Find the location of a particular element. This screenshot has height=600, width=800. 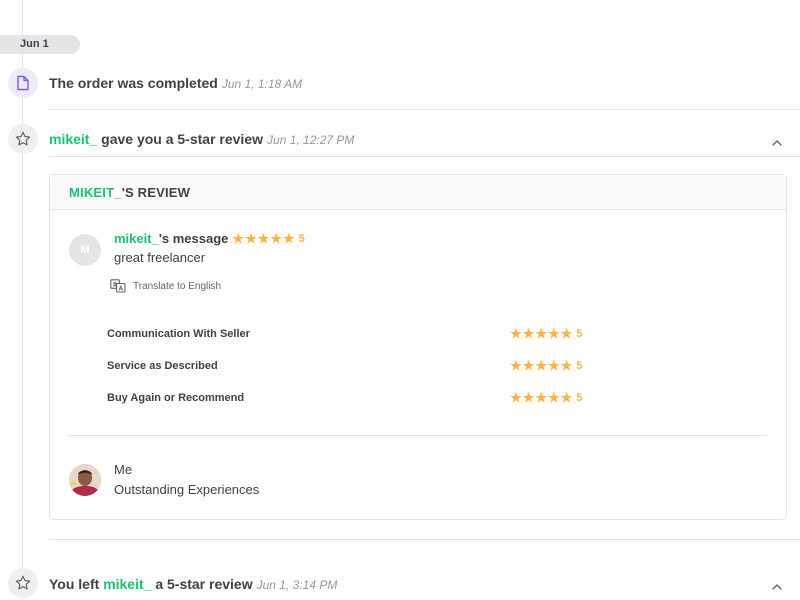

card-divider is located at coordinates (418, 435).